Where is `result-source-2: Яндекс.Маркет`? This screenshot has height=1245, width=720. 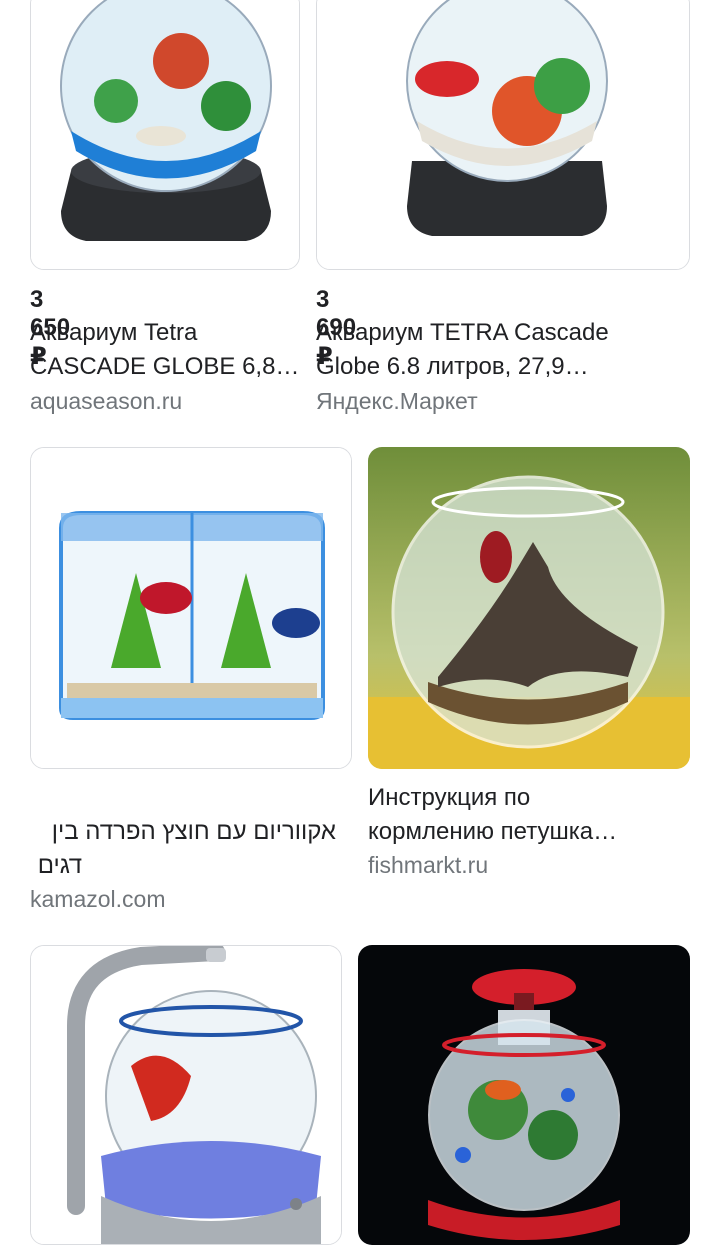 result-source-2: Яндекс.Маркет is located at coordinates (397, 401).